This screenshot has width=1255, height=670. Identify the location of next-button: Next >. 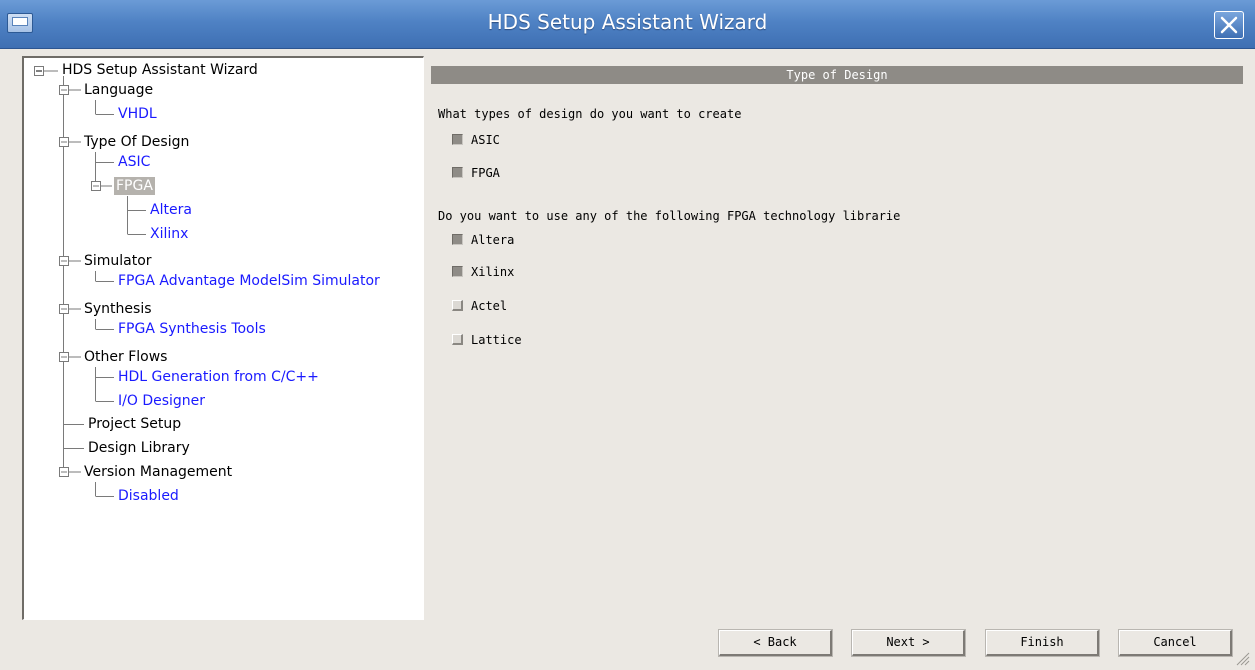
(908, 643).